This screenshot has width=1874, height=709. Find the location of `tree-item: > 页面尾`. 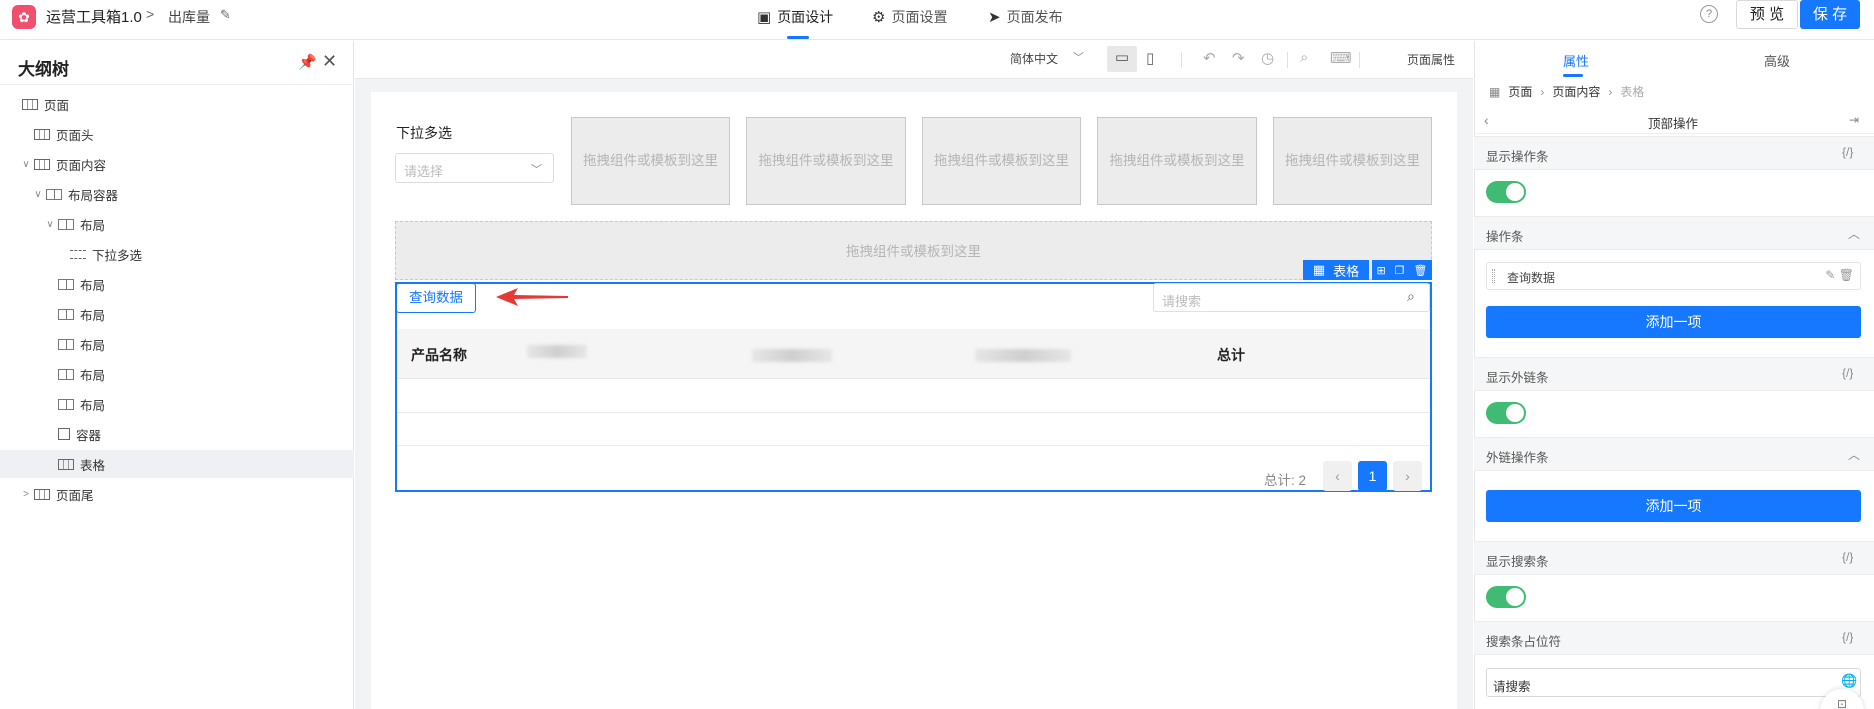

tree-item: > 页面尾 is located at coordinates (177, 494).